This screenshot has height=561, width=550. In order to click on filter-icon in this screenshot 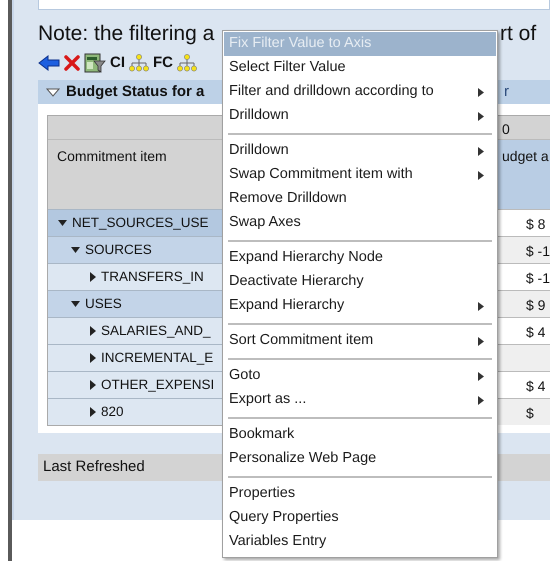, I will do `click(95, 63)`.